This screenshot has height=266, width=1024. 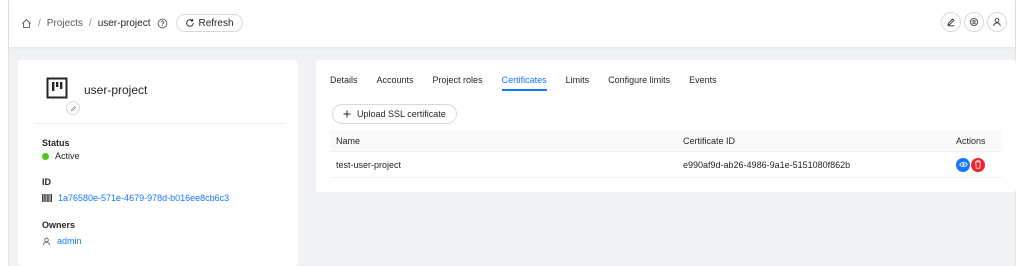 I want to click on upload-ssl-certificate-button: Upload SSL certificate, so click(x=394, y=114).